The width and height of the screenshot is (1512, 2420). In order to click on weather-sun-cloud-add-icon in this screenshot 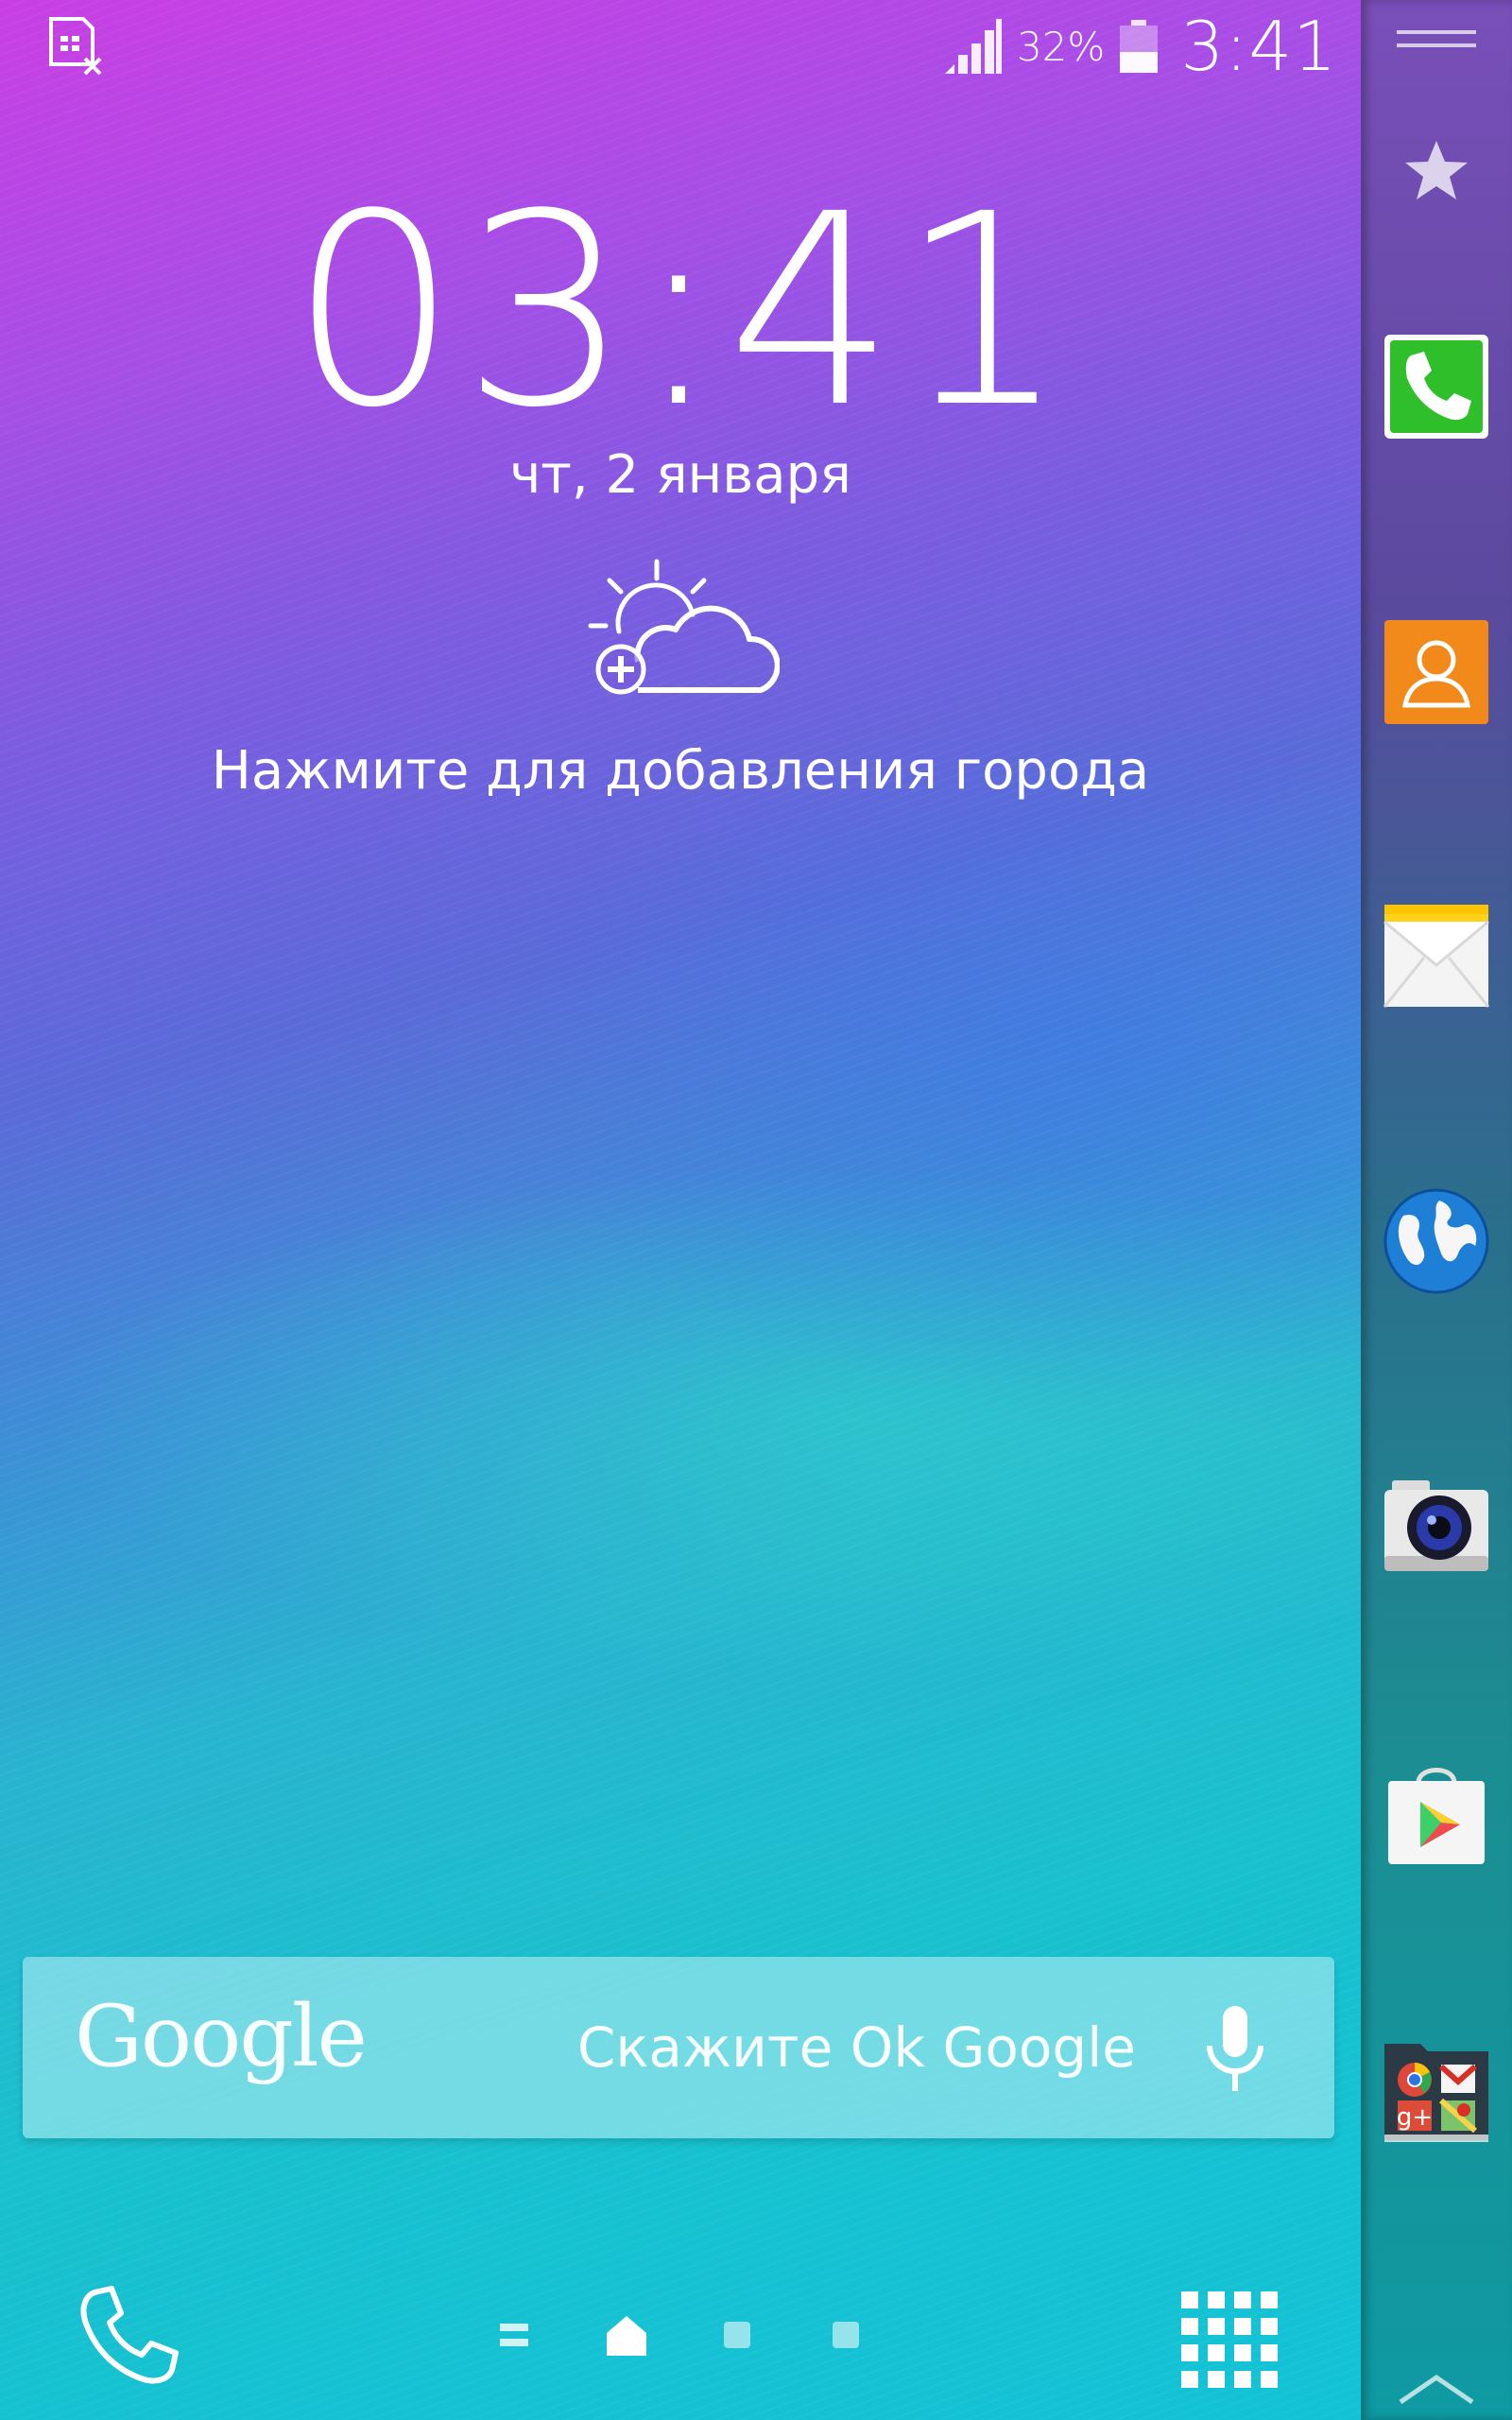, I will do `click(680, 629)`.